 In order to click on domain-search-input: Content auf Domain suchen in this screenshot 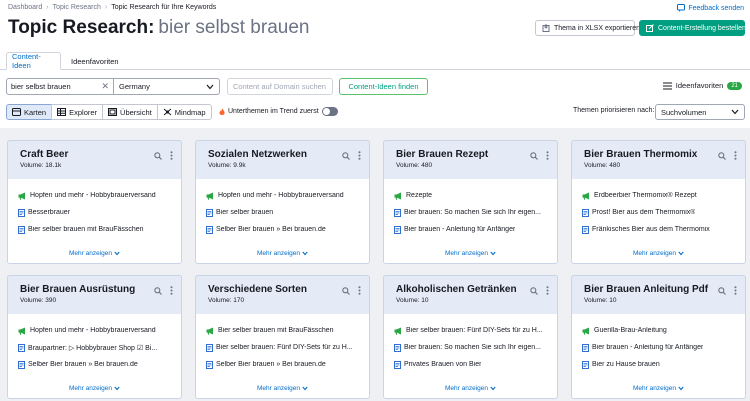, I will do `click(280, 86)`.